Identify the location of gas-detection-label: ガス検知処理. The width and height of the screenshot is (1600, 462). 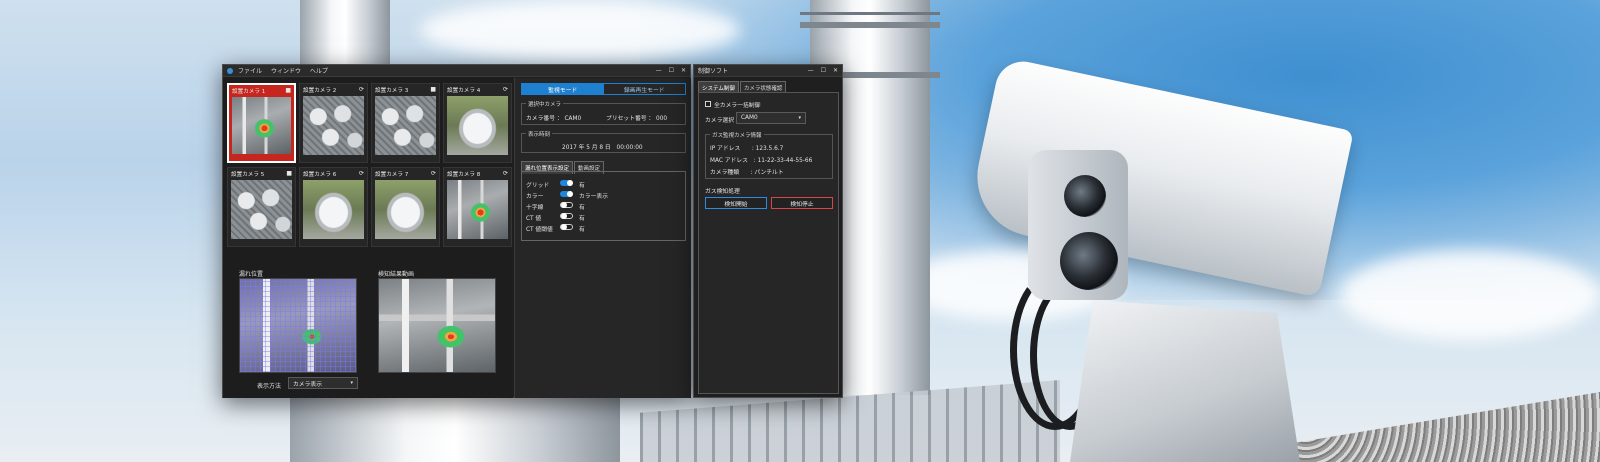
(722, 192).